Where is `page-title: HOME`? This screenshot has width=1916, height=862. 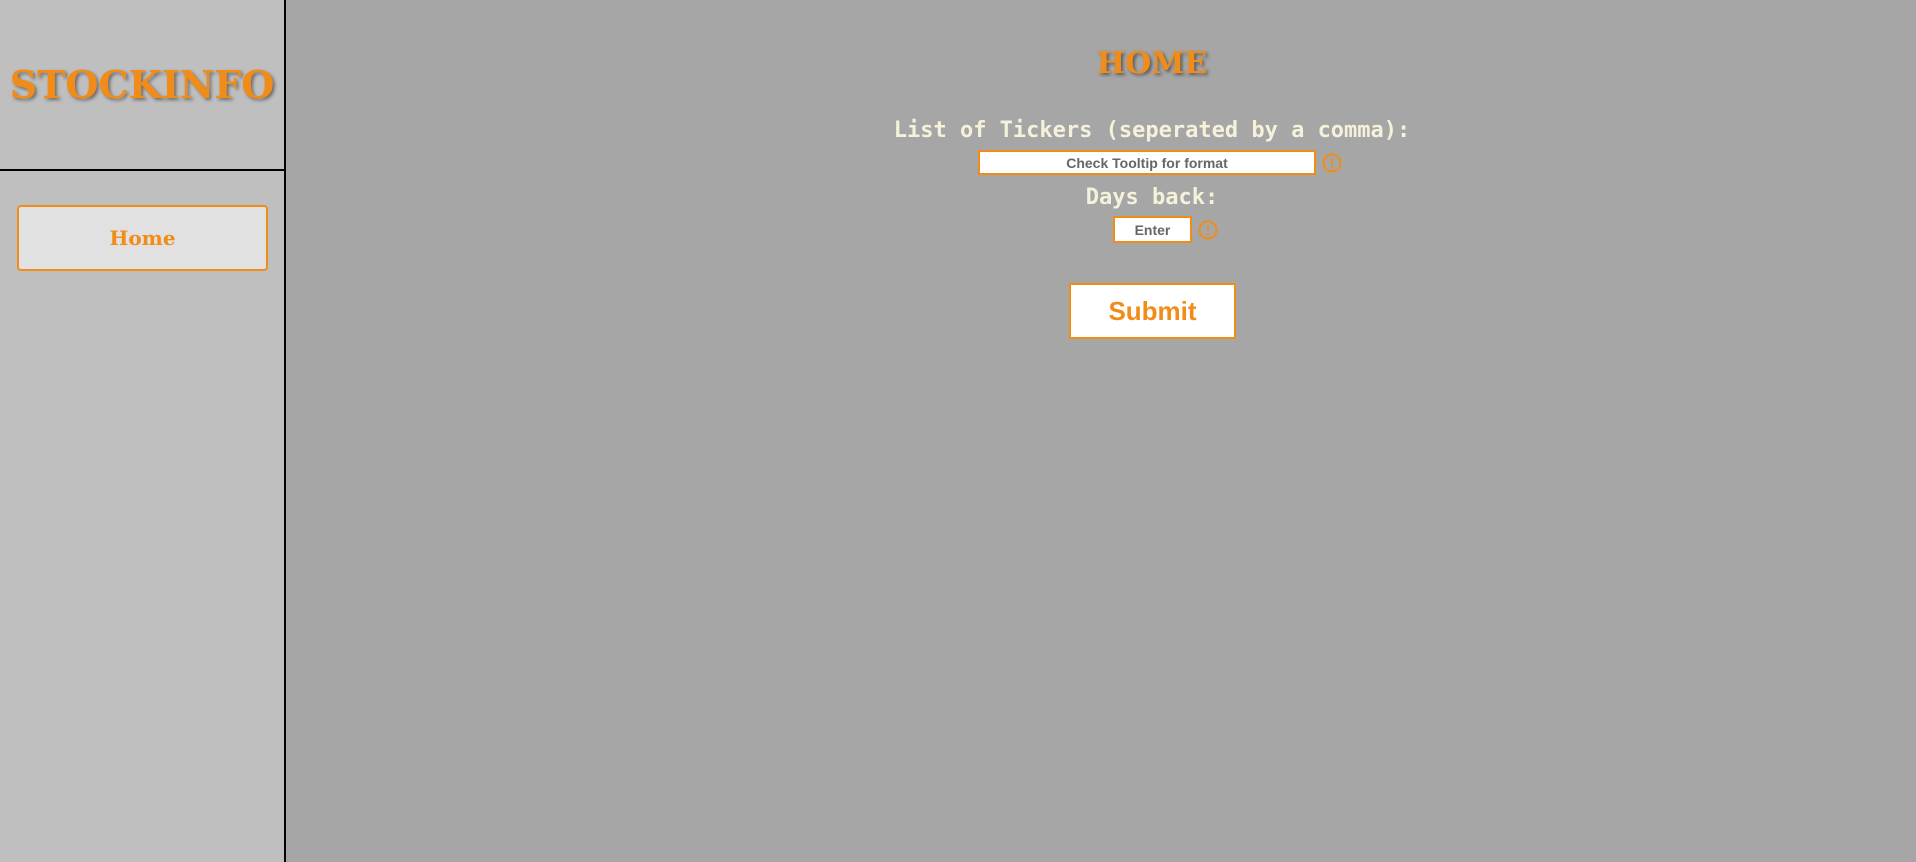 page-title: HOME is located at coordinates (1152, 63).